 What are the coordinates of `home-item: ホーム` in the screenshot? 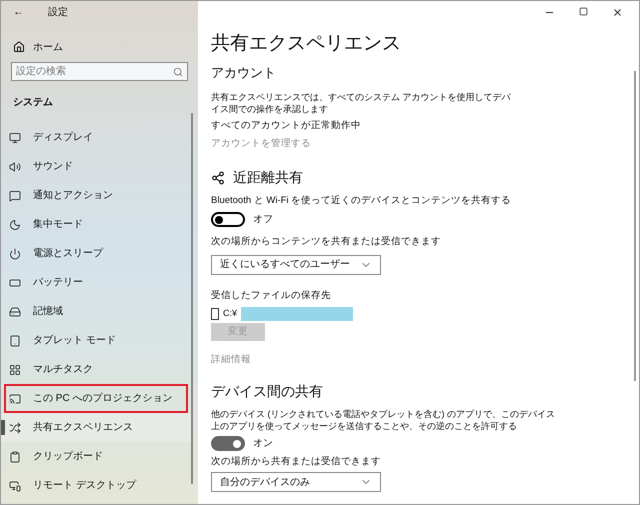 It's located at (99, 47).